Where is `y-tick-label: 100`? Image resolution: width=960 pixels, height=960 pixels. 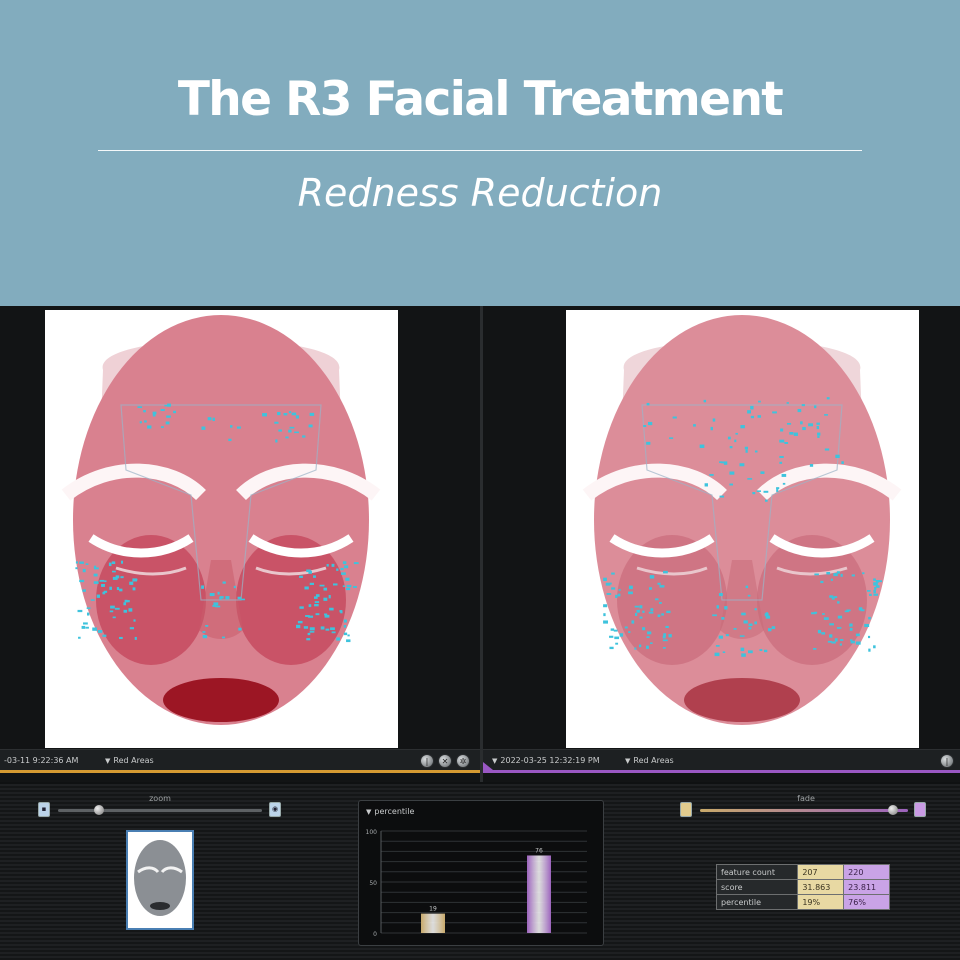 y-tick-label: 100 is located at coordinates (372, 832).